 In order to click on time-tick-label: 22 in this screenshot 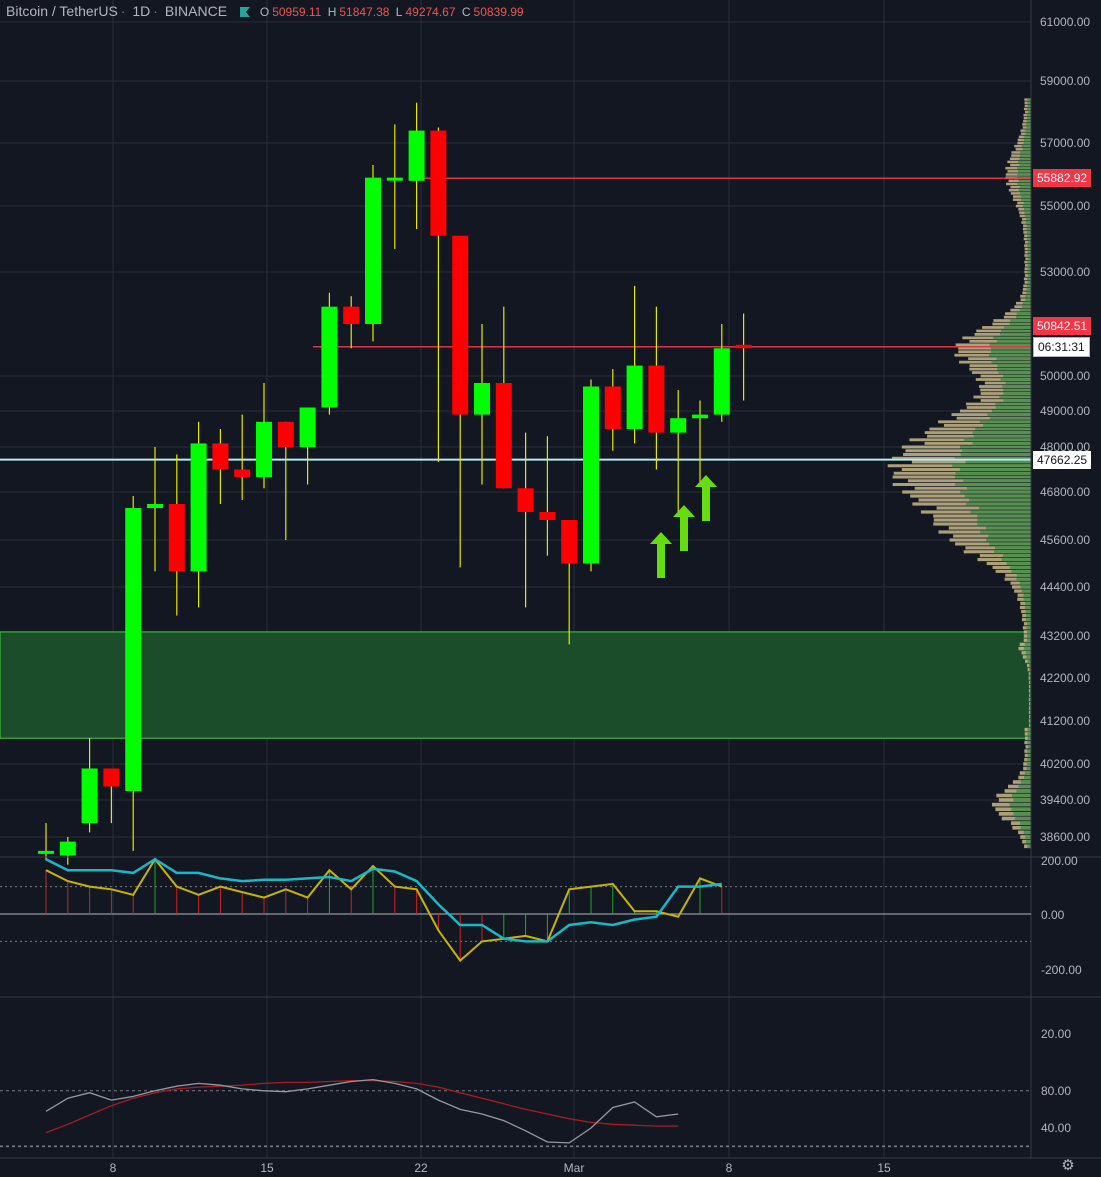, I will do `click(421, 1168)`.